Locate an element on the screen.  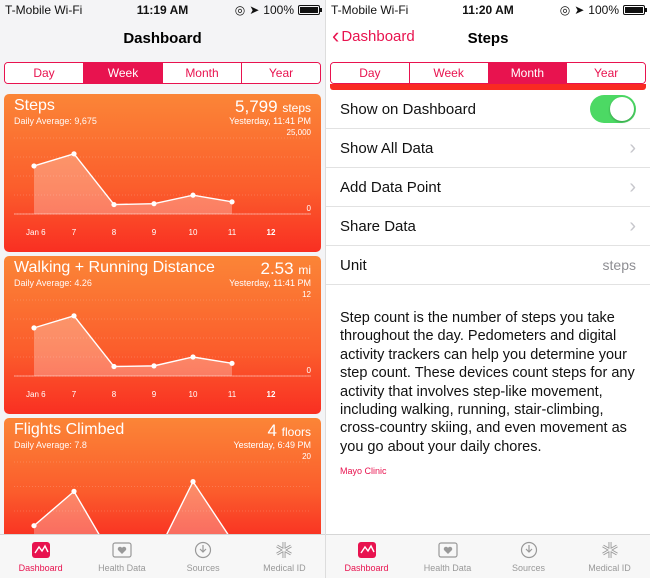
source-link: Mayo Clinic is located at coordinates (488, 471).